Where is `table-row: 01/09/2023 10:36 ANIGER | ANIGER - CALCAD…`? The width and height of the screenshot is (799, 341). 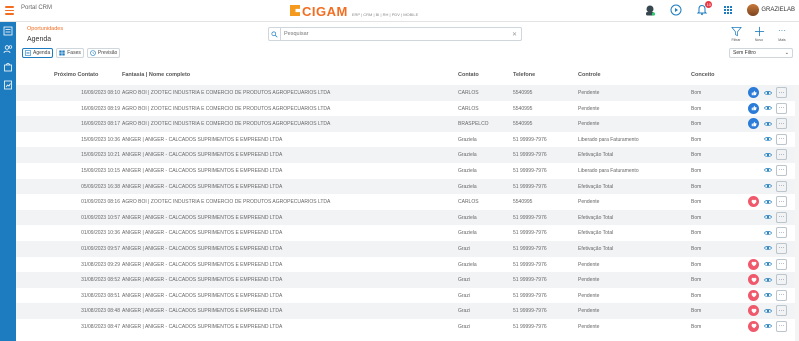 table-row: 01/09/2023 10:36 ANIGER | ANIGER - CALCAD… is located at coordinates (407, 233).